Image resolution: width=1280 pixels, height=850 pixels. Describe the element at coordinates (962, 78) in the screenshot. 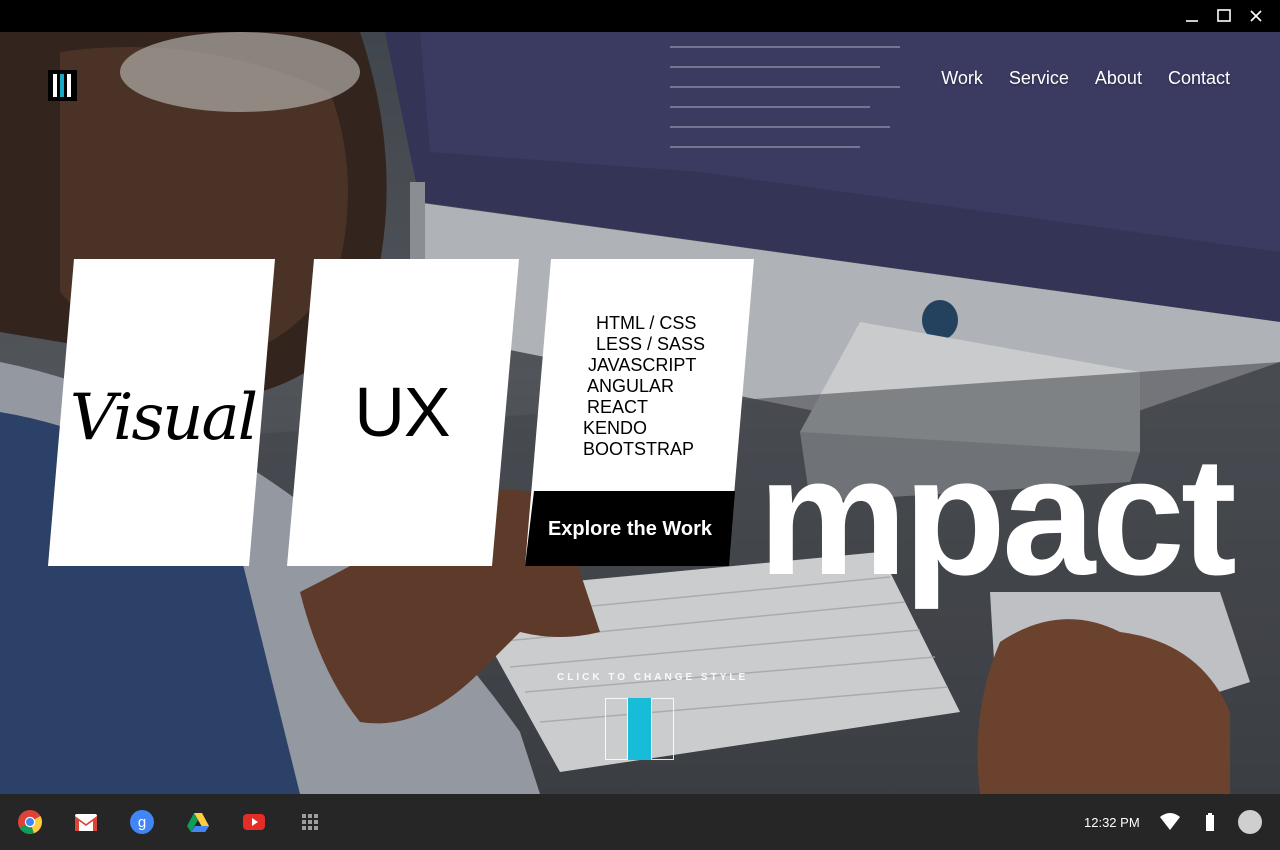

I see `nav-link-work: Work` at that location.